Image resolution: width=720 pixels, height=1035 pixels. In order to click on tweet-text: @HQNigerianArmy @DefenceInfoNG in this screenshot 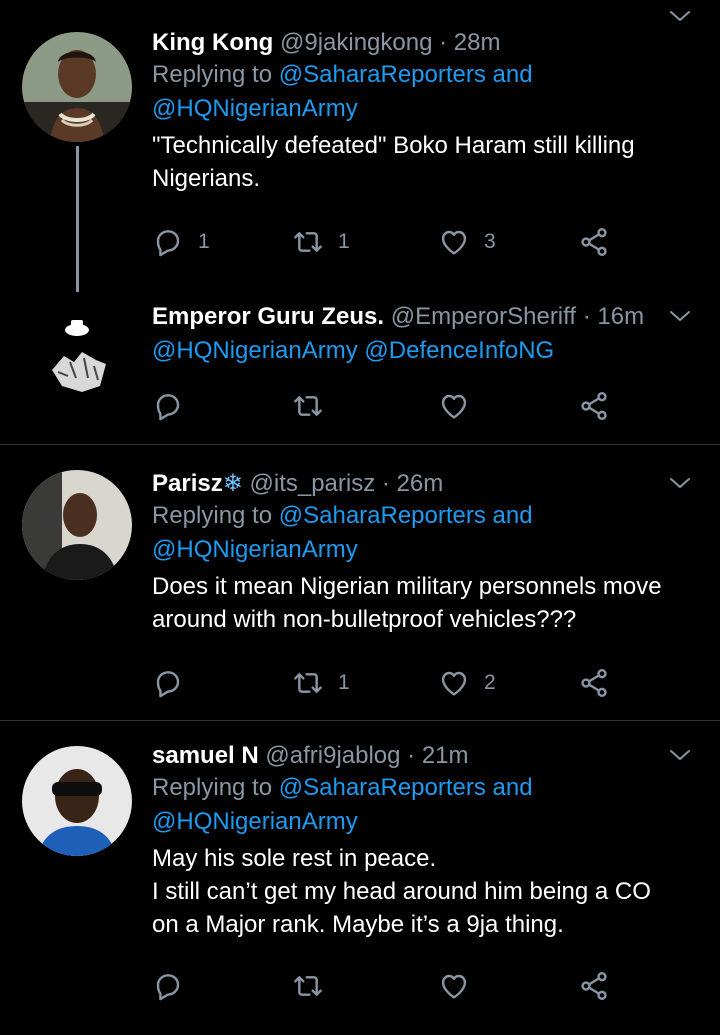, I will do `click(426, 351)`.